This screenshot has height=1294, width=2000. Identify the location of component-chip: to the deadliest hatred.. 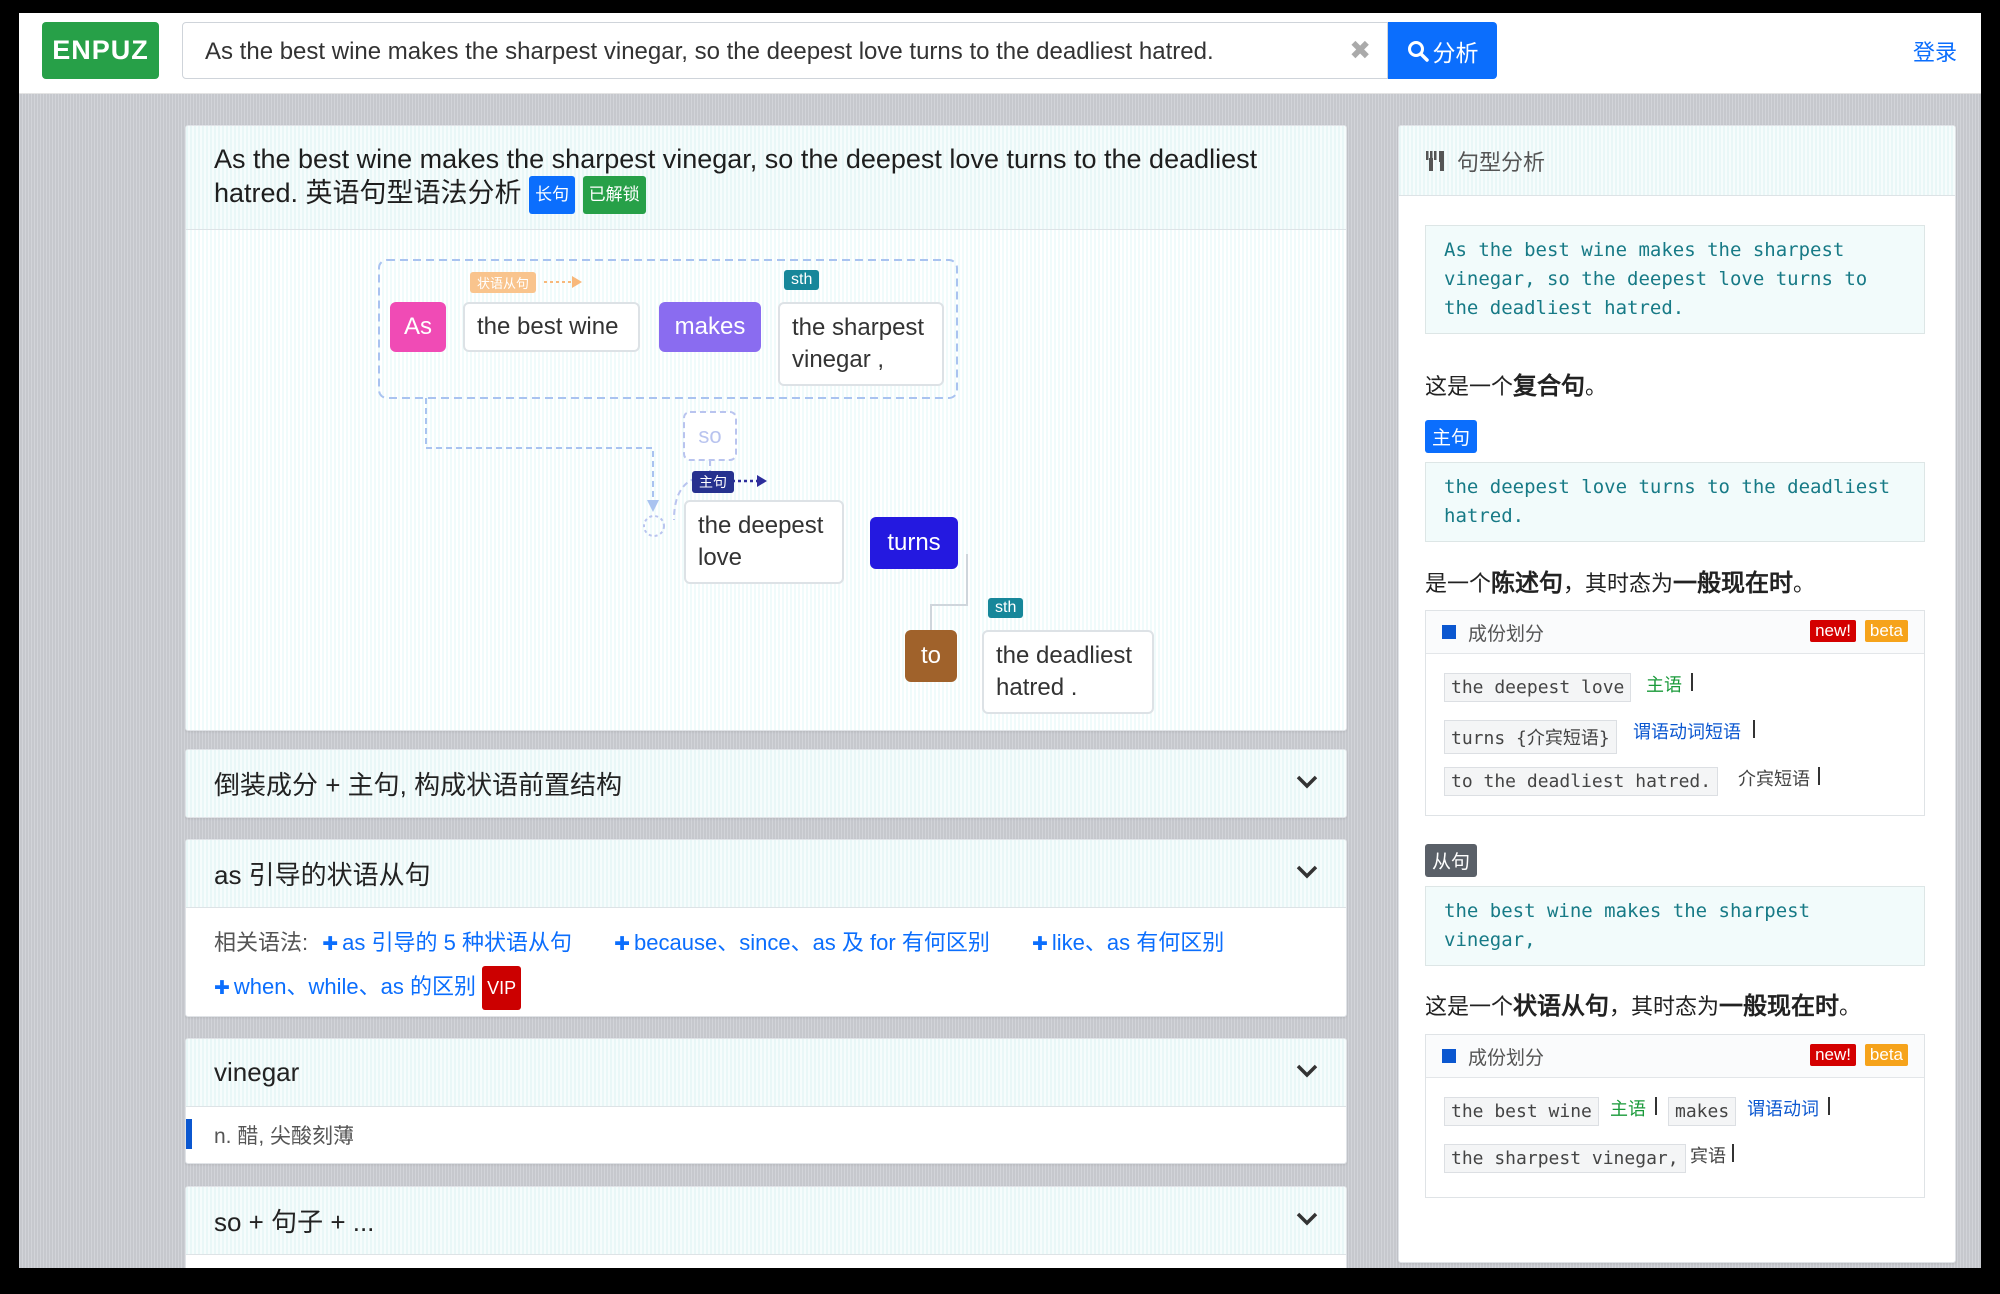
(1581, 781).